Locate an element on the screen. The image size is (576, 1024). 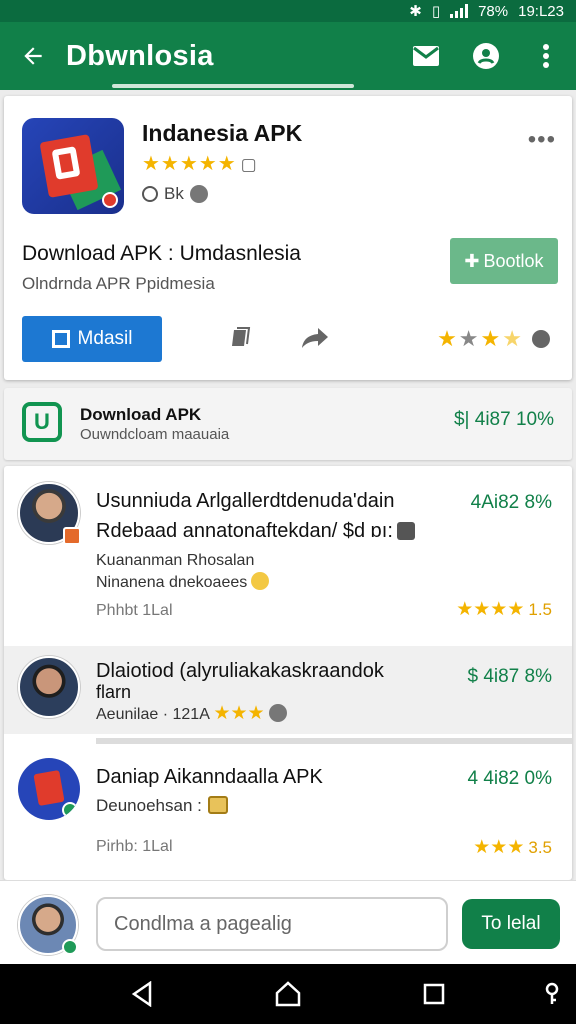
account-icon is located at coordinates (486, 56).